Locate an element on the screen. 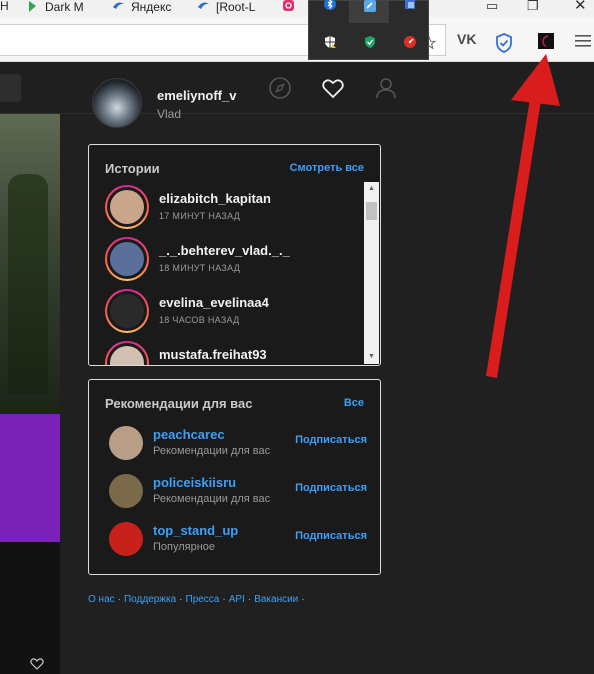 Image resolution: width=594 pixels, height=674 pixels. explore-compass-icon is located at coordinates (280, 88).